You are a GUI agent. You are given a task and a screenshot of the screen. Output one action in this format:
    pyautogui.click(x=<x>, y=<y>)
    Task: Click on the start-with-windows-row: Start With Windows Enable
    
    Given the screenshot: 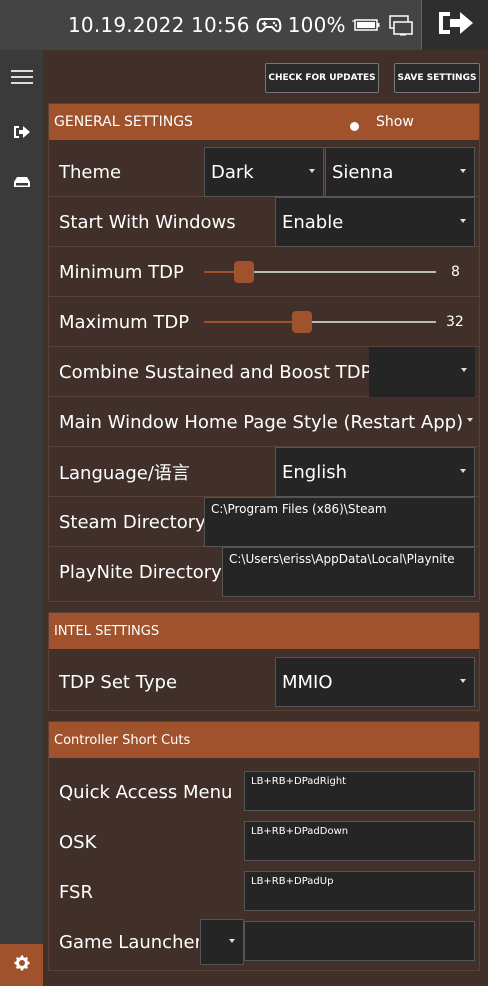 What is the action you would take?
    pyautogui.click(x=264, y=222)
    